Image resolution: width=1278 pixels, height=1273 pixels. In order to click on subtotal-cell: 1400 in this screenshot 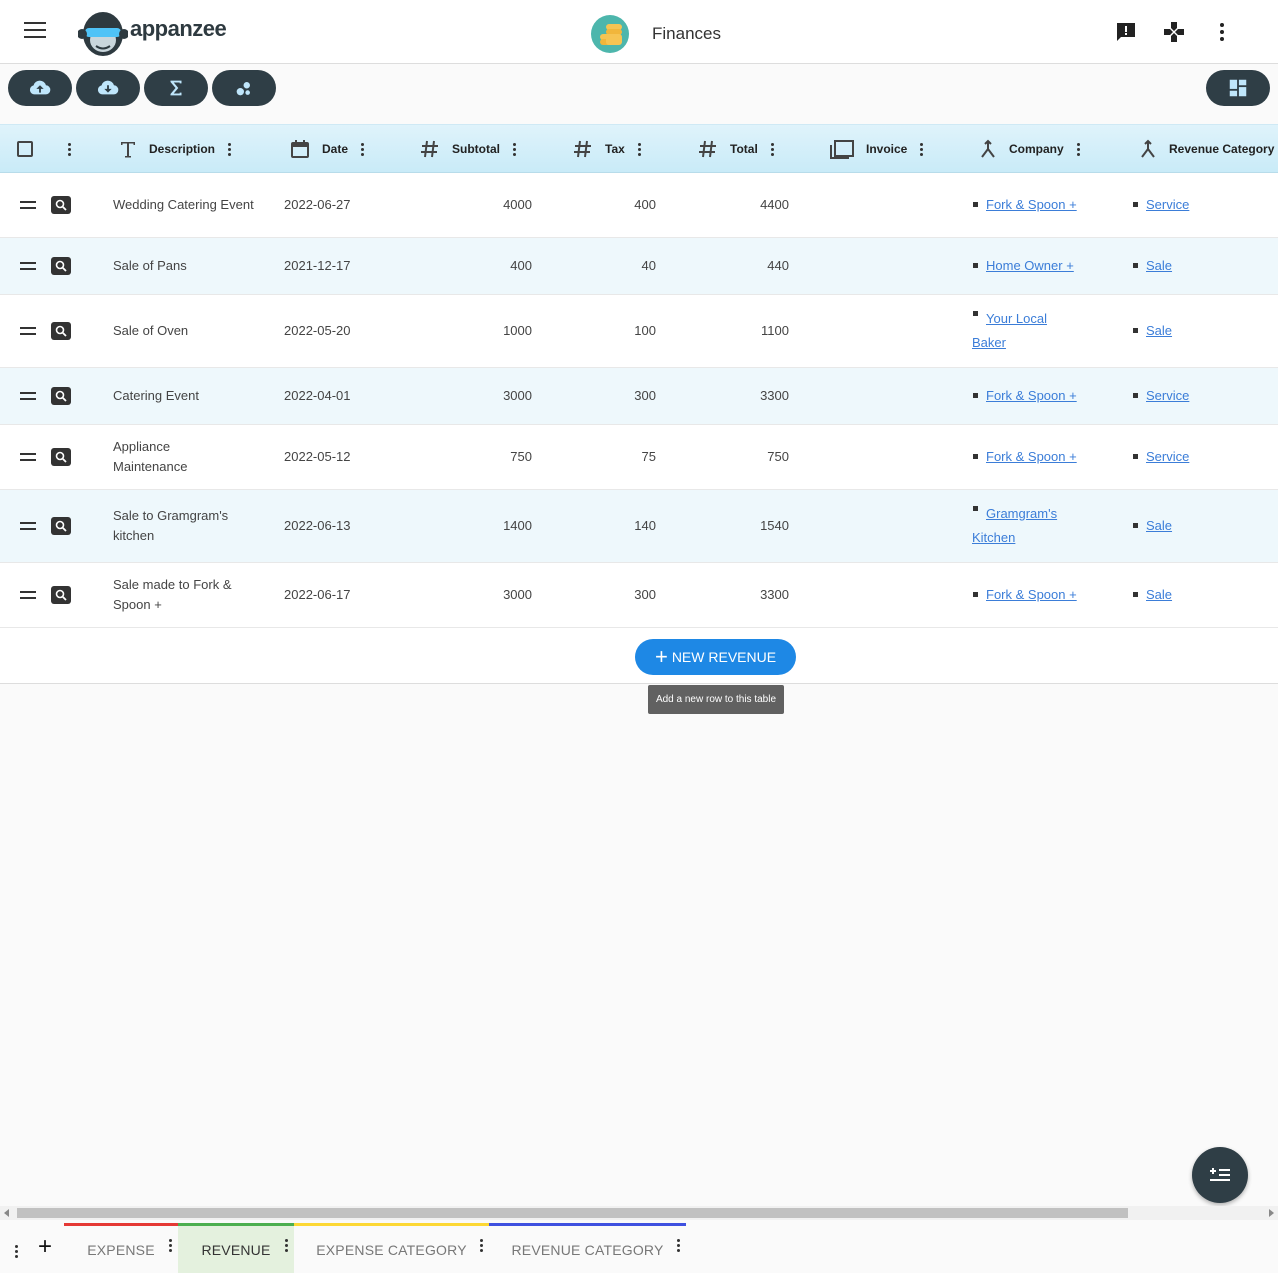, I will do `click(482, 526)`.